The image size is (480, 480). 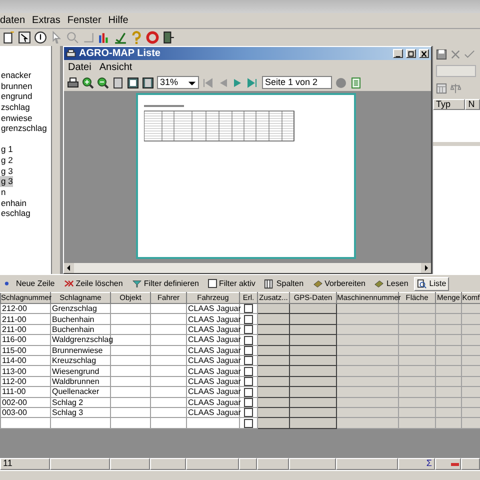 I want to click on magnifier-icon, so click(x=422, y=283).